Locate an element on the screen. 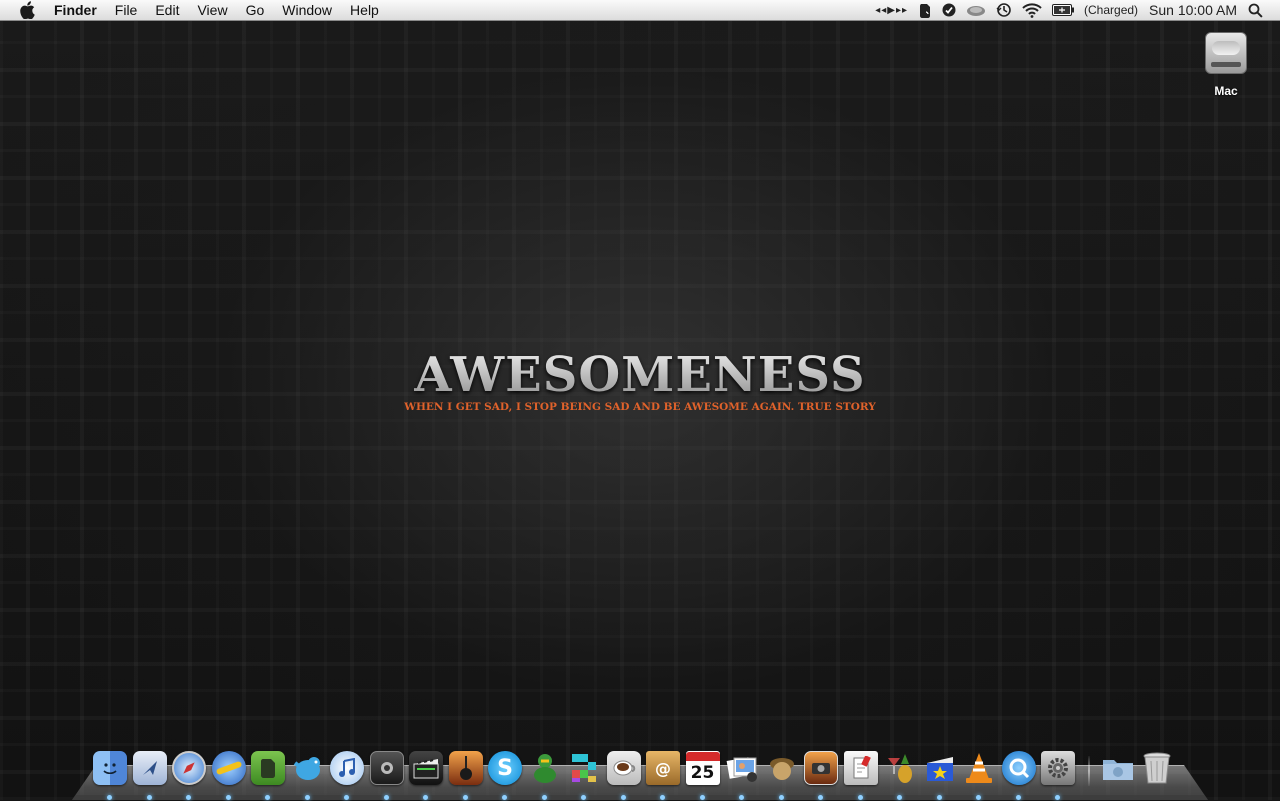  menu-app-finder: Finder is located at coordinates (80, 10).